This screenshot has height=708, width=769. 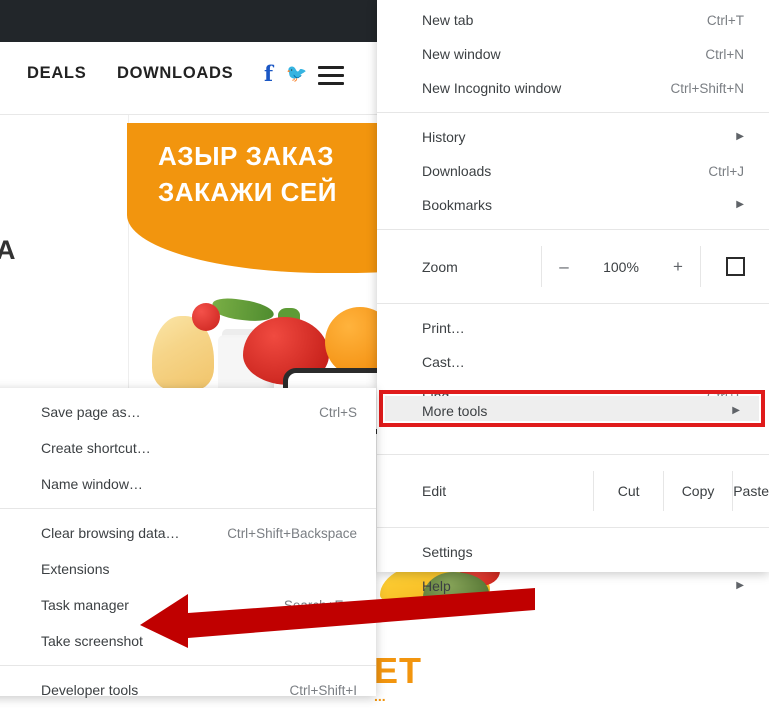 I want to click on menu-item-bookmarks: Bookmarks ▶, so click(x=573, y=205).